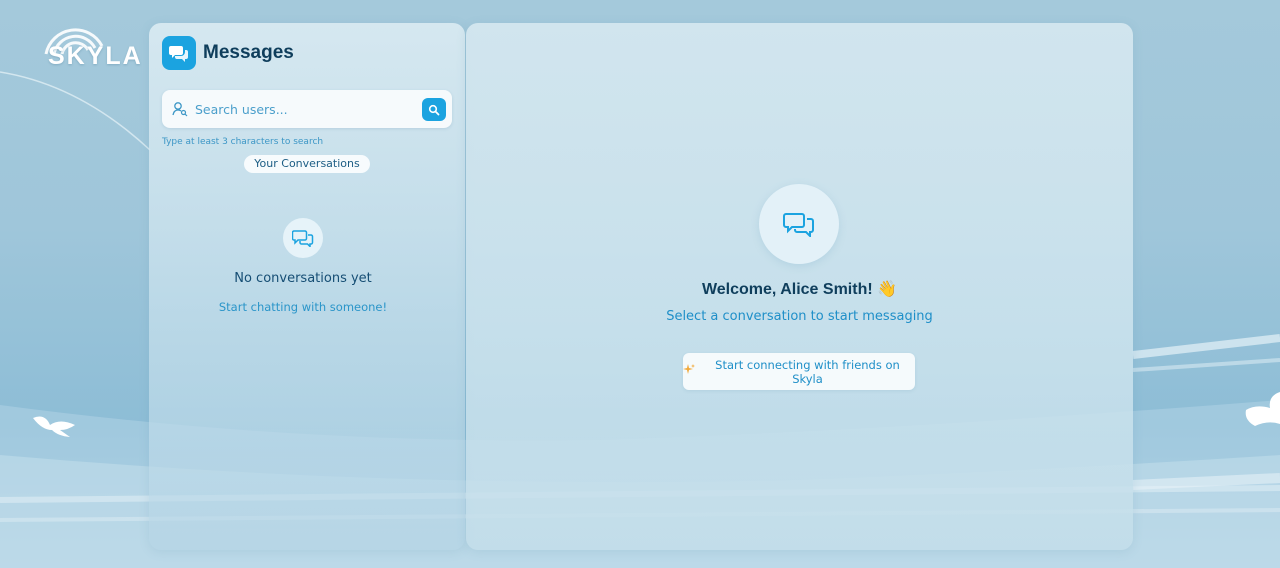 The height and width of the screenshot is (568, 1280). I want to click on magnifier-icon, so click(434, 109).